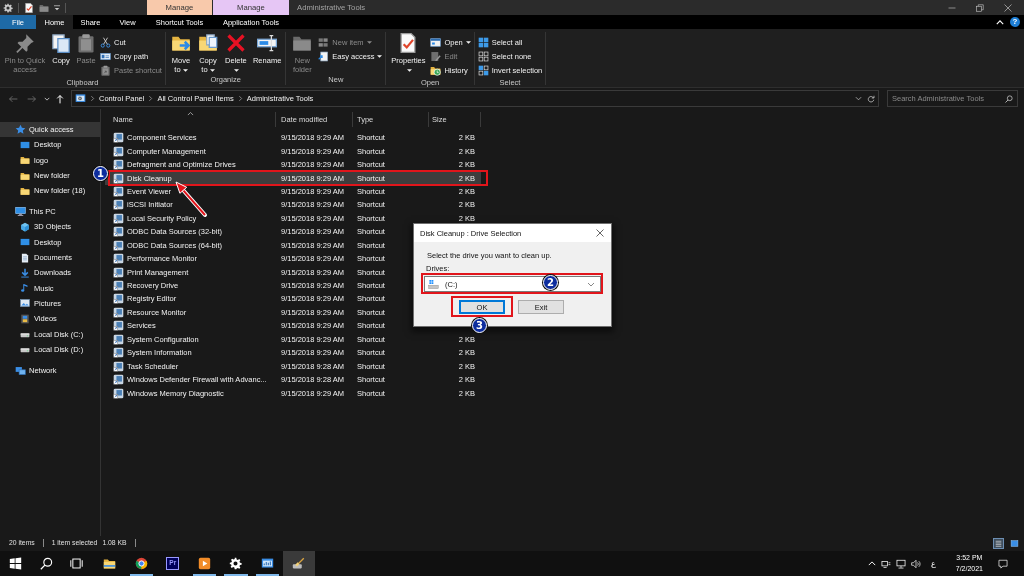 The height and width of the screenshot is (576, 1024). Describe the element at coordinates (1014, 543) in the screenshot. I see `tile-view-icon` at that location.